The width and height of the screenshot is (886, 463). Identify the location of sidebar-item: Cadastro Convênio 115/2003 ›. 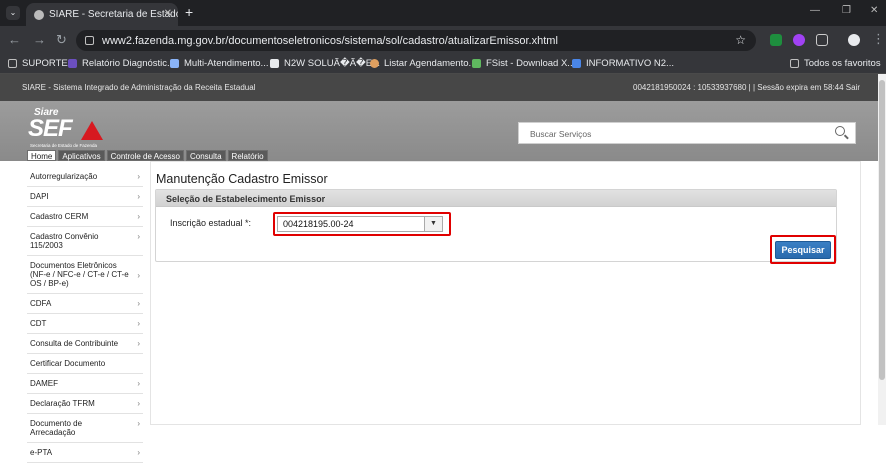
(85, 241).